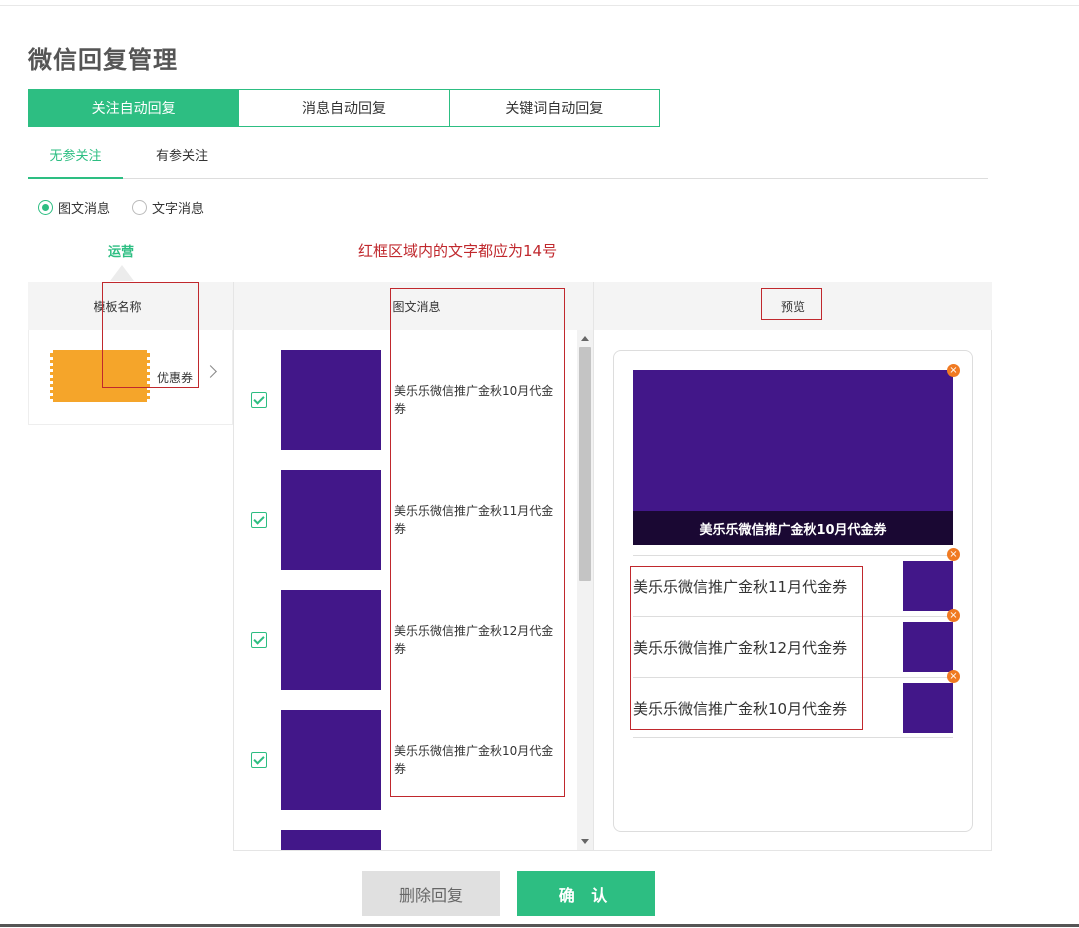 This screenshot has height=928, width=1079. Describe the element at coordinates (210, 371) in the screenshot. I see `chevron-right-icon` at that location.